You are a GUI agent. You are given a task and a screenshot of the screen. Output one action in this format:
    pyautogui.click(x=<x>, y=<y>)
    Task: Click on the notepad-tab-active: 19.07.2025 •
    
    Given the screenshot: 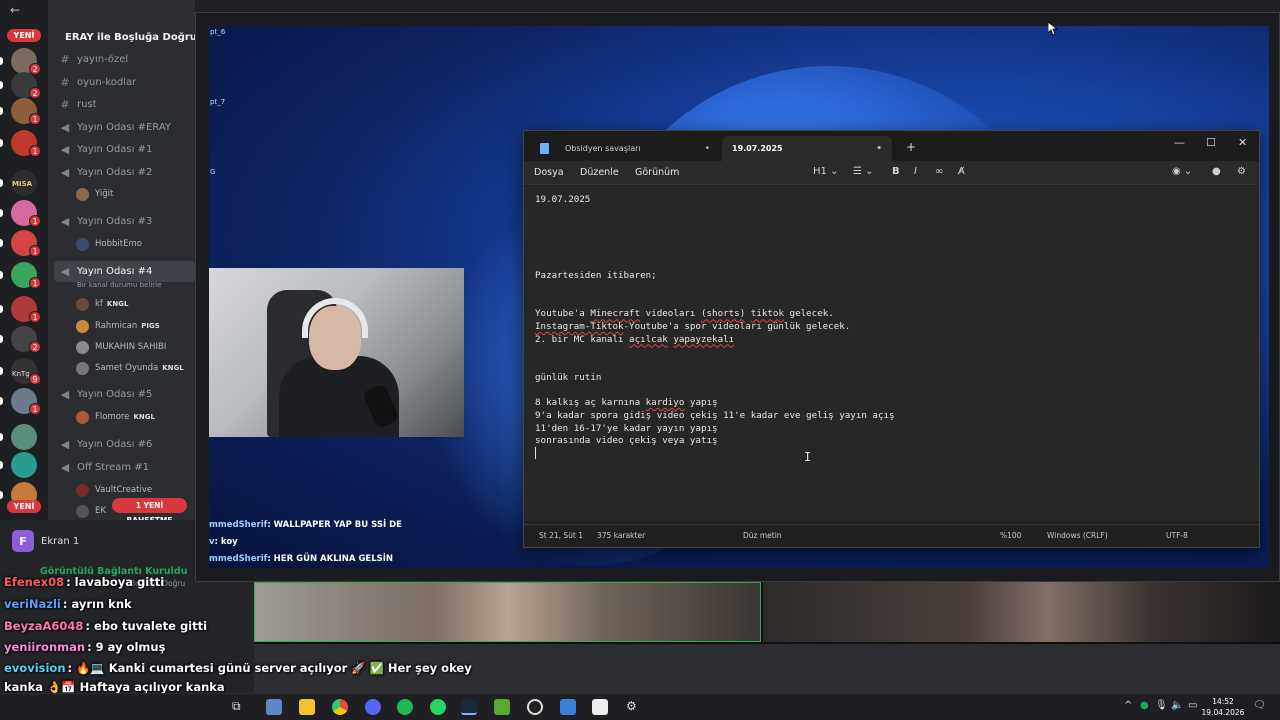 What is the action you would take?
    pyautogui.click(x=807, y=148)
    